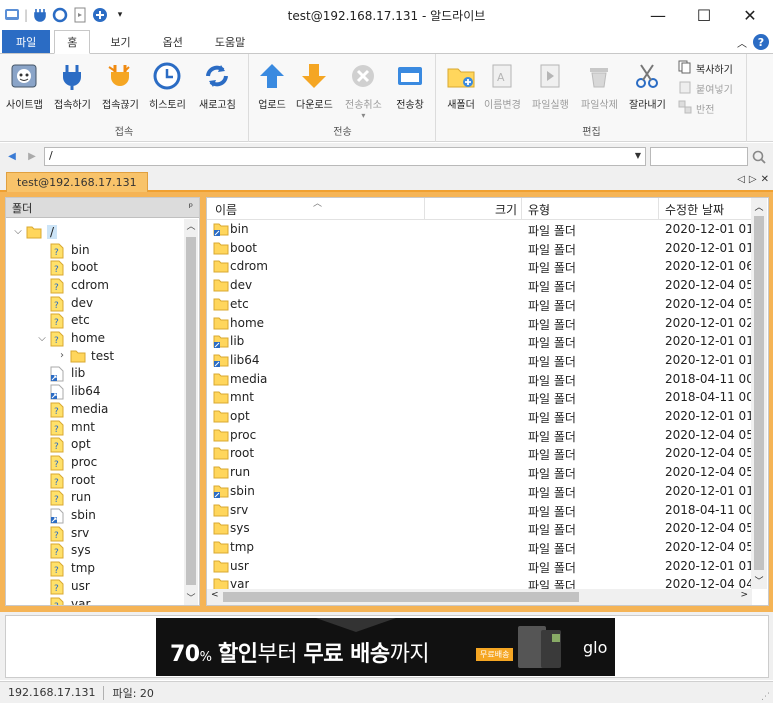 This screenshot has width=773, height=703. I want to click on tree-item-etc: ? etc, so click(62, 321).